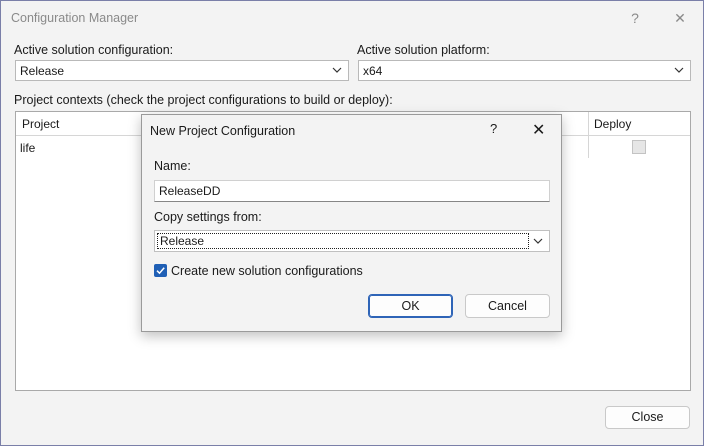 Image resolution: width=704 pixels, height=446 pixels. Describe the element at coordinates (343, 241) in the screenshot. I see `focus-rectangle: Release` at that location.